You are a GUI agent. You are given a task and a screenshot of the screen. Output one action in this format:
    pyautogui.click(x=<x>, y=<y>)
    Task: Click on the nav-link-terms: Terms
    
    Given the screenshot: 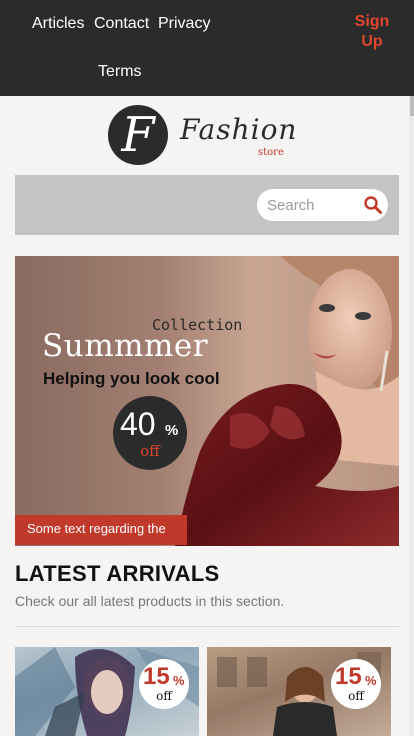 What is the action you would take?
    pyautogui.click(x=120, y=72)
    